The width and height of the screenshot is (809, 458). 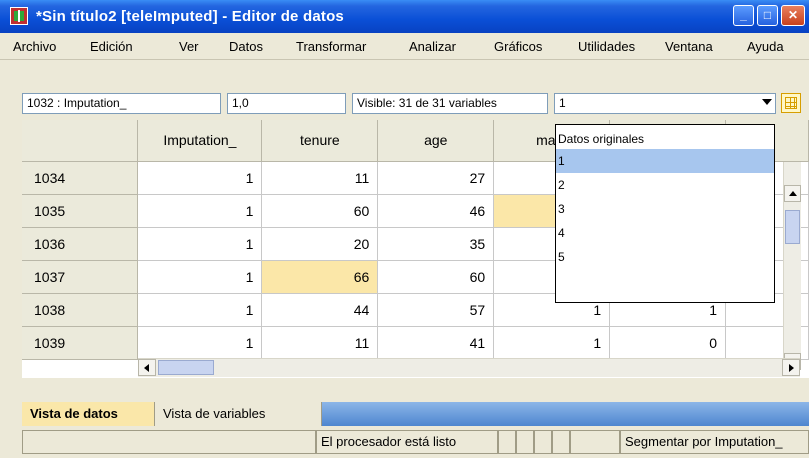 What do you see at coordinates (80, 244) in the screenshot?
I see `row-header: 1036` at bounding box center [80, 244].